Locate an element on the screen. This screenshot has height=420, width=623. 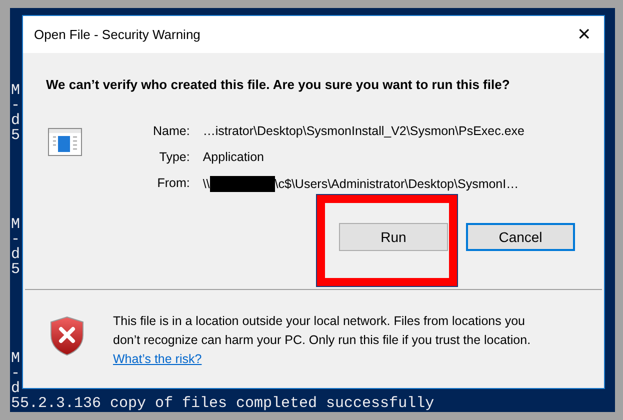
window-title: Open File - Security Warning is located at coordinates (117, 34).